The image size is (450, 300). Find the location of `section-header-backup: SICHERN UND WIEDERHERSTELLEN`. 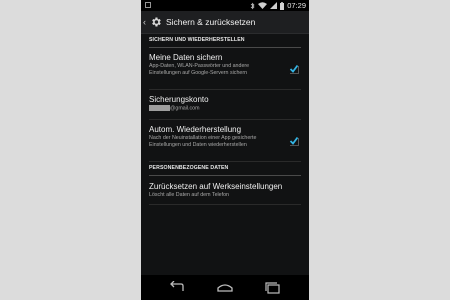

section-header-backup: SICHERN UND WIEDERHERSTELLEN is located at coordinates (225, 41).